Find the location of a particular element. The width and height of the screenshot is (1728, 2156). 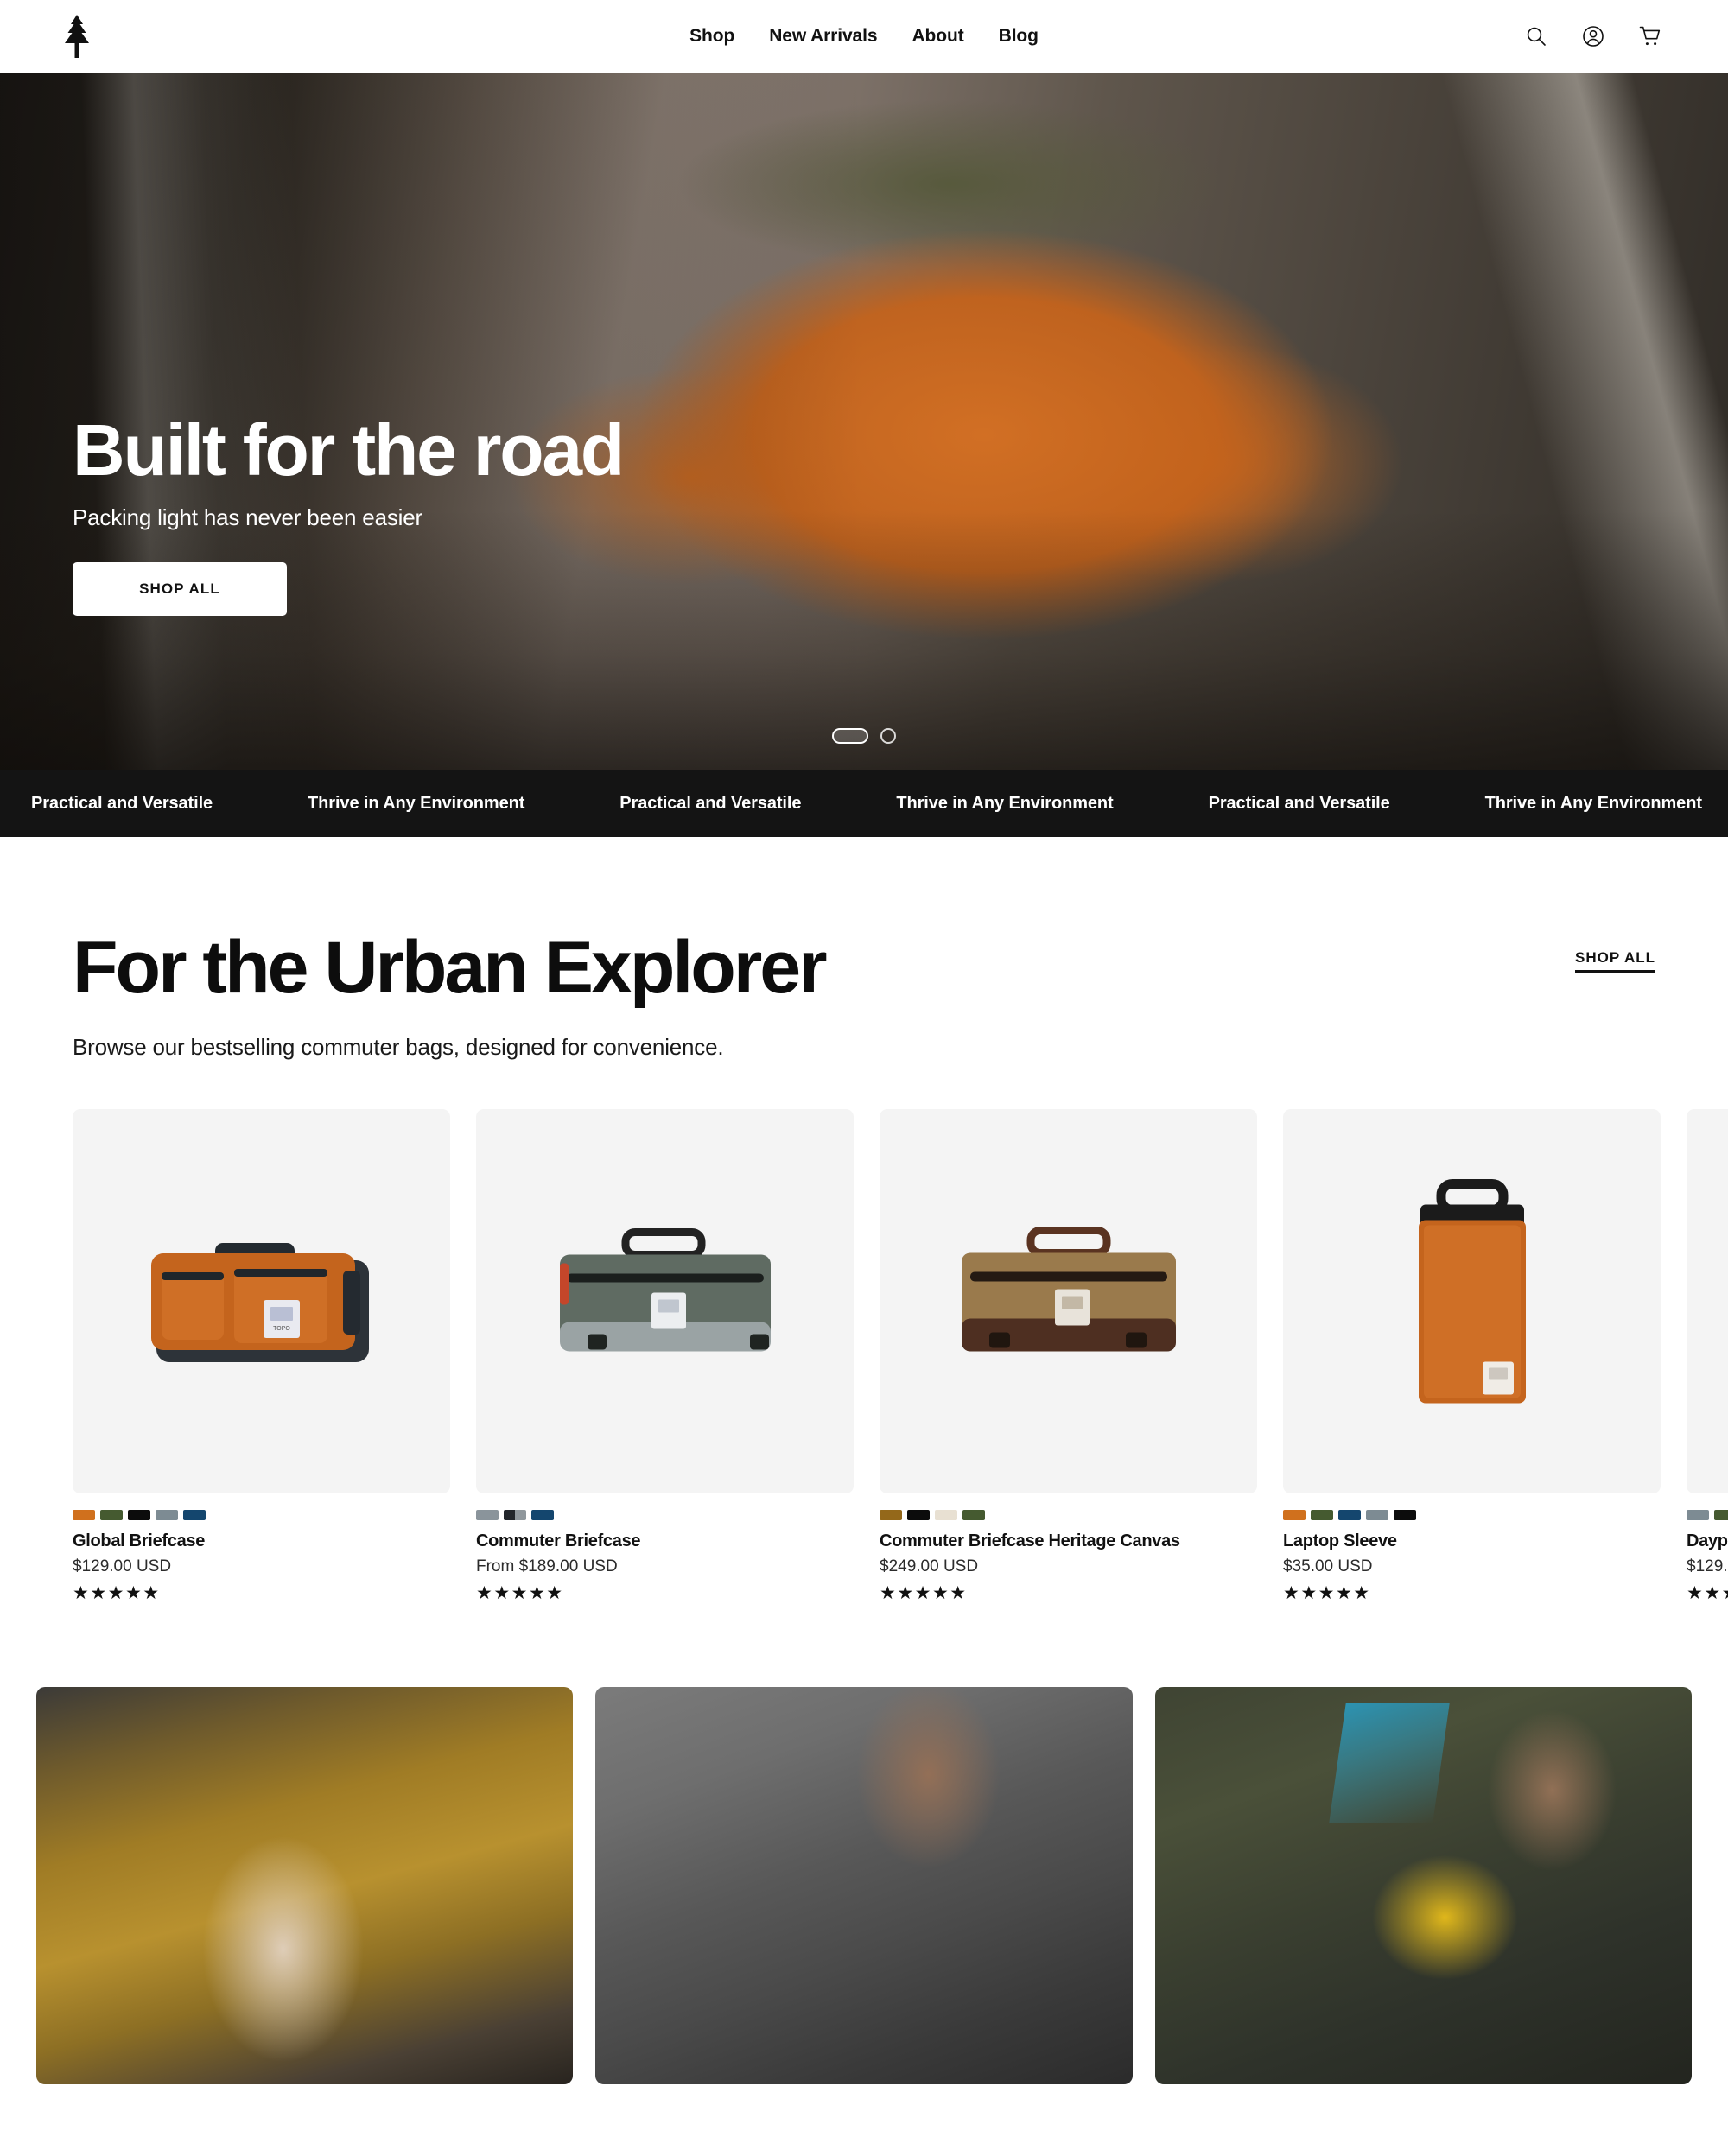

search-icon is located at coordinates (1536, 36).